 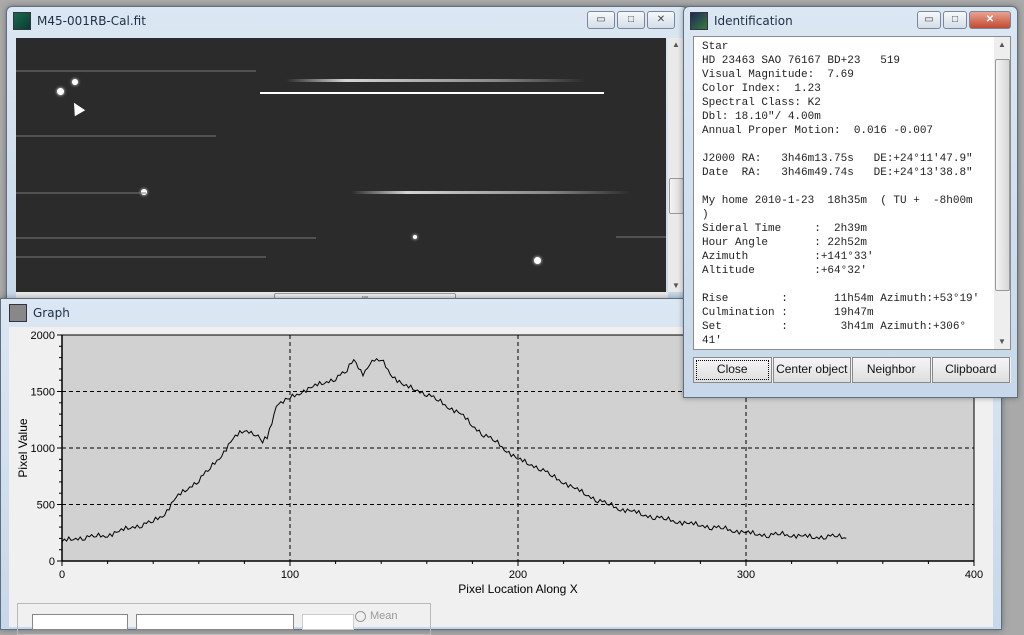 What do you see at coordinates (77, 108) in the screenshot?
I see `mouse-cursor` at bounding box center [77, 108].